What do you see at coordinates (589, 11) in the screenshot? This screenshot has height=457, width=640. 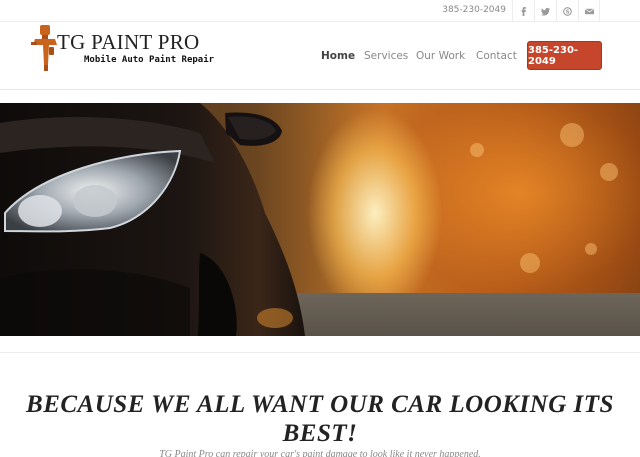 I see `mail-icon` at bounding box center [589, 11].